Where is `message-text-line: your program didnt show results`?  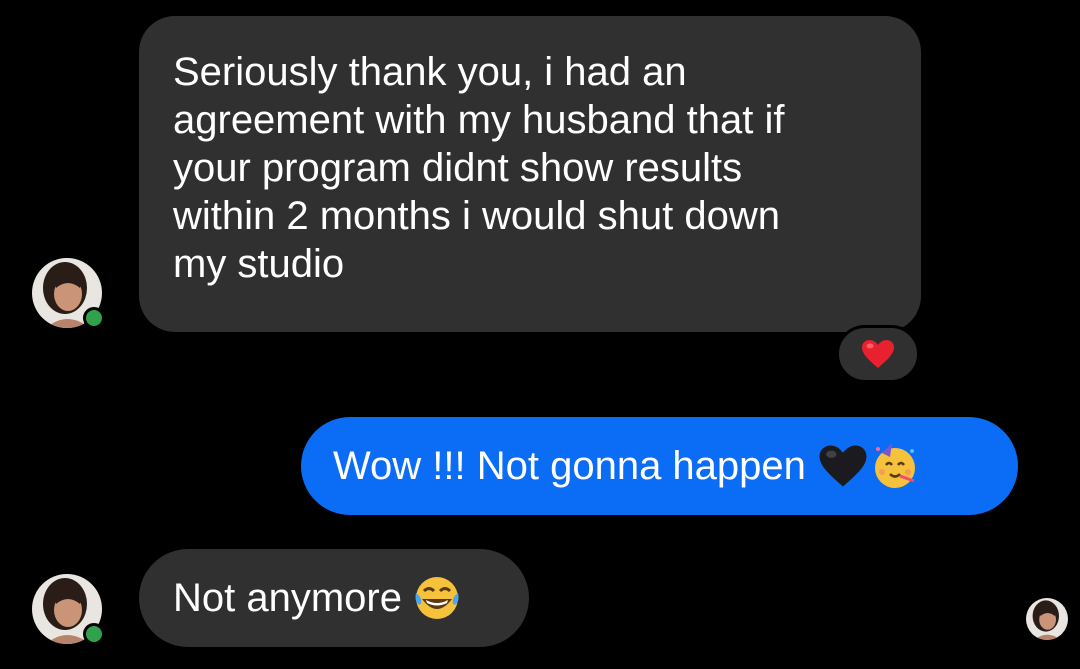
message-text-line: your program didnt show results is located at coordinates (458, 168).